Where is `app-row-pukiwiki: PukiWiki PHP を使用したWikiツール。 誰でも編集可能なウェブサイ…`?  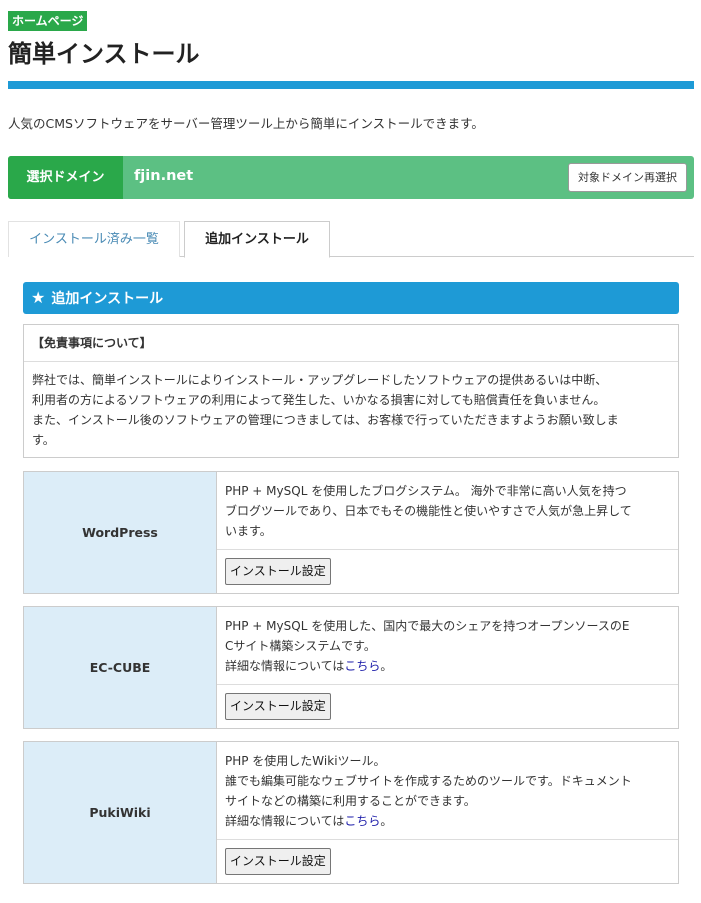
app-row-pukiwiki: PukiWiki PHP を使用したWikiツール。 誰でも編集可能なウェブサイ… is located at coordinates (351, 812).